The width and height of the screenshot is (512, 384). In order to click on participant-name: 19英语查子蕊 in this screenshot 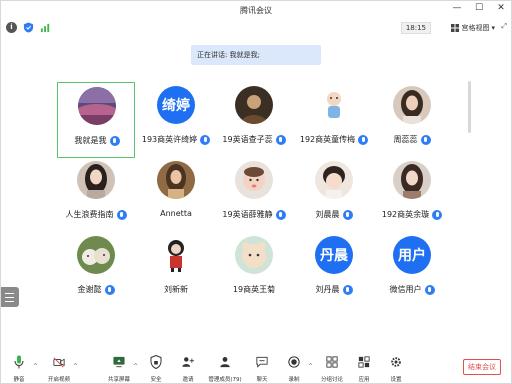, I will do `click(247, 139)`.